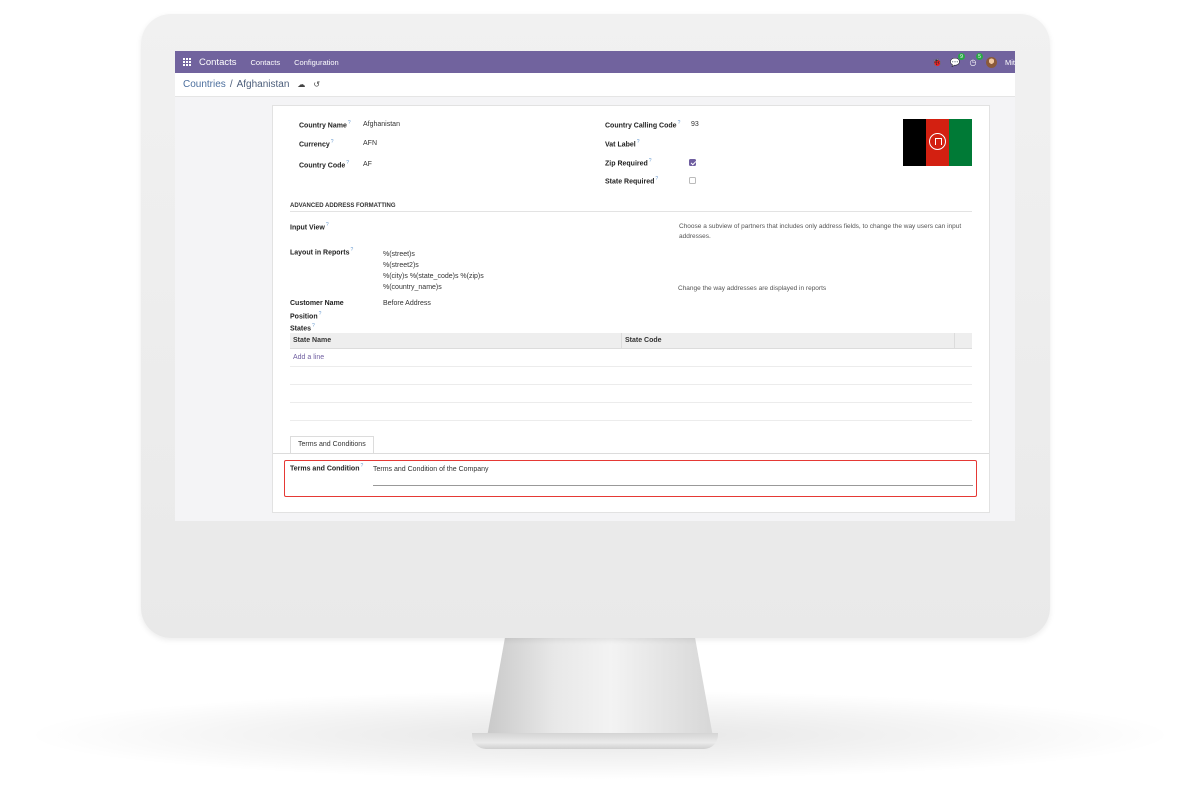 The image size is (1200, 800). Describe the element at coordinates (673, 475) in the screenshot. I see `terms-condition-field: Terms and Condition of the Company` at that location.